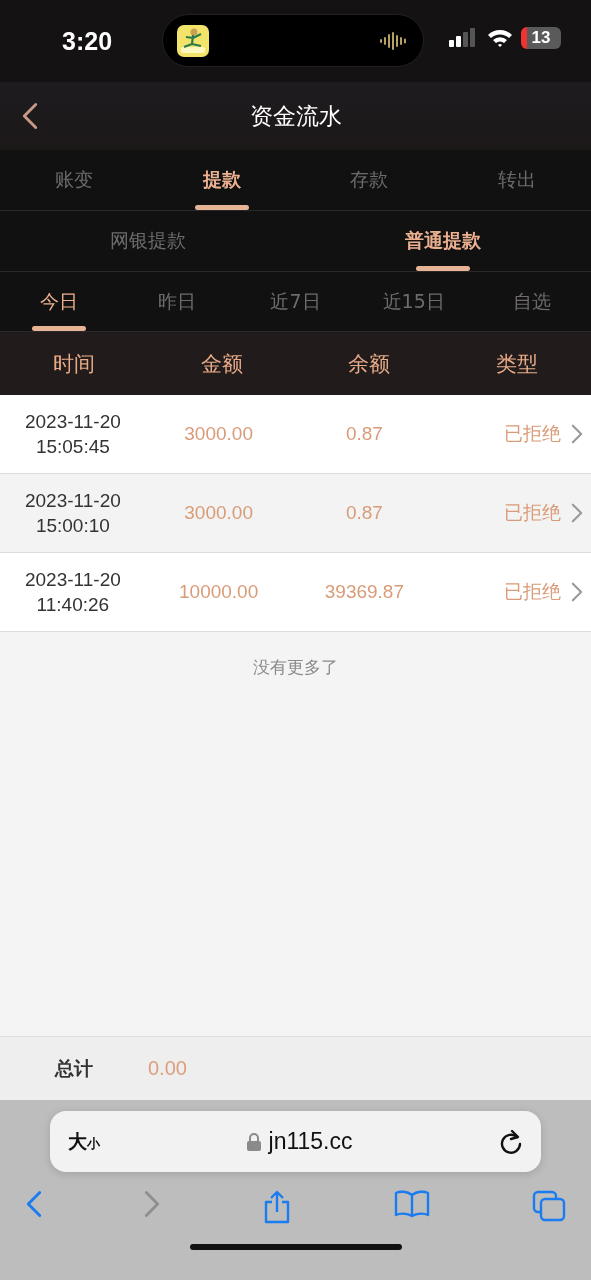 This screenshot has width=591, height=1280. What do you see at coordinates (30, 116) in the screenshot?
I see `back-icon` at bounding box center [30, 116].